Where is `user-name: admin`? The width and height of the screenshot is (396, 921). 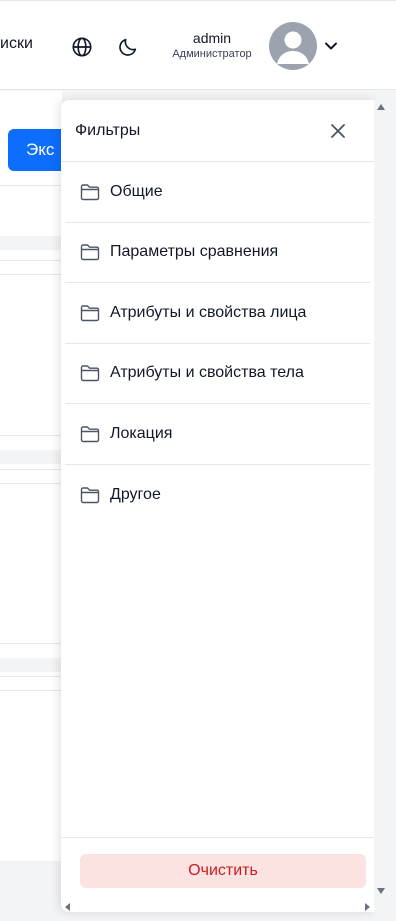
user-name: admin is located at coordinates (212, 38).